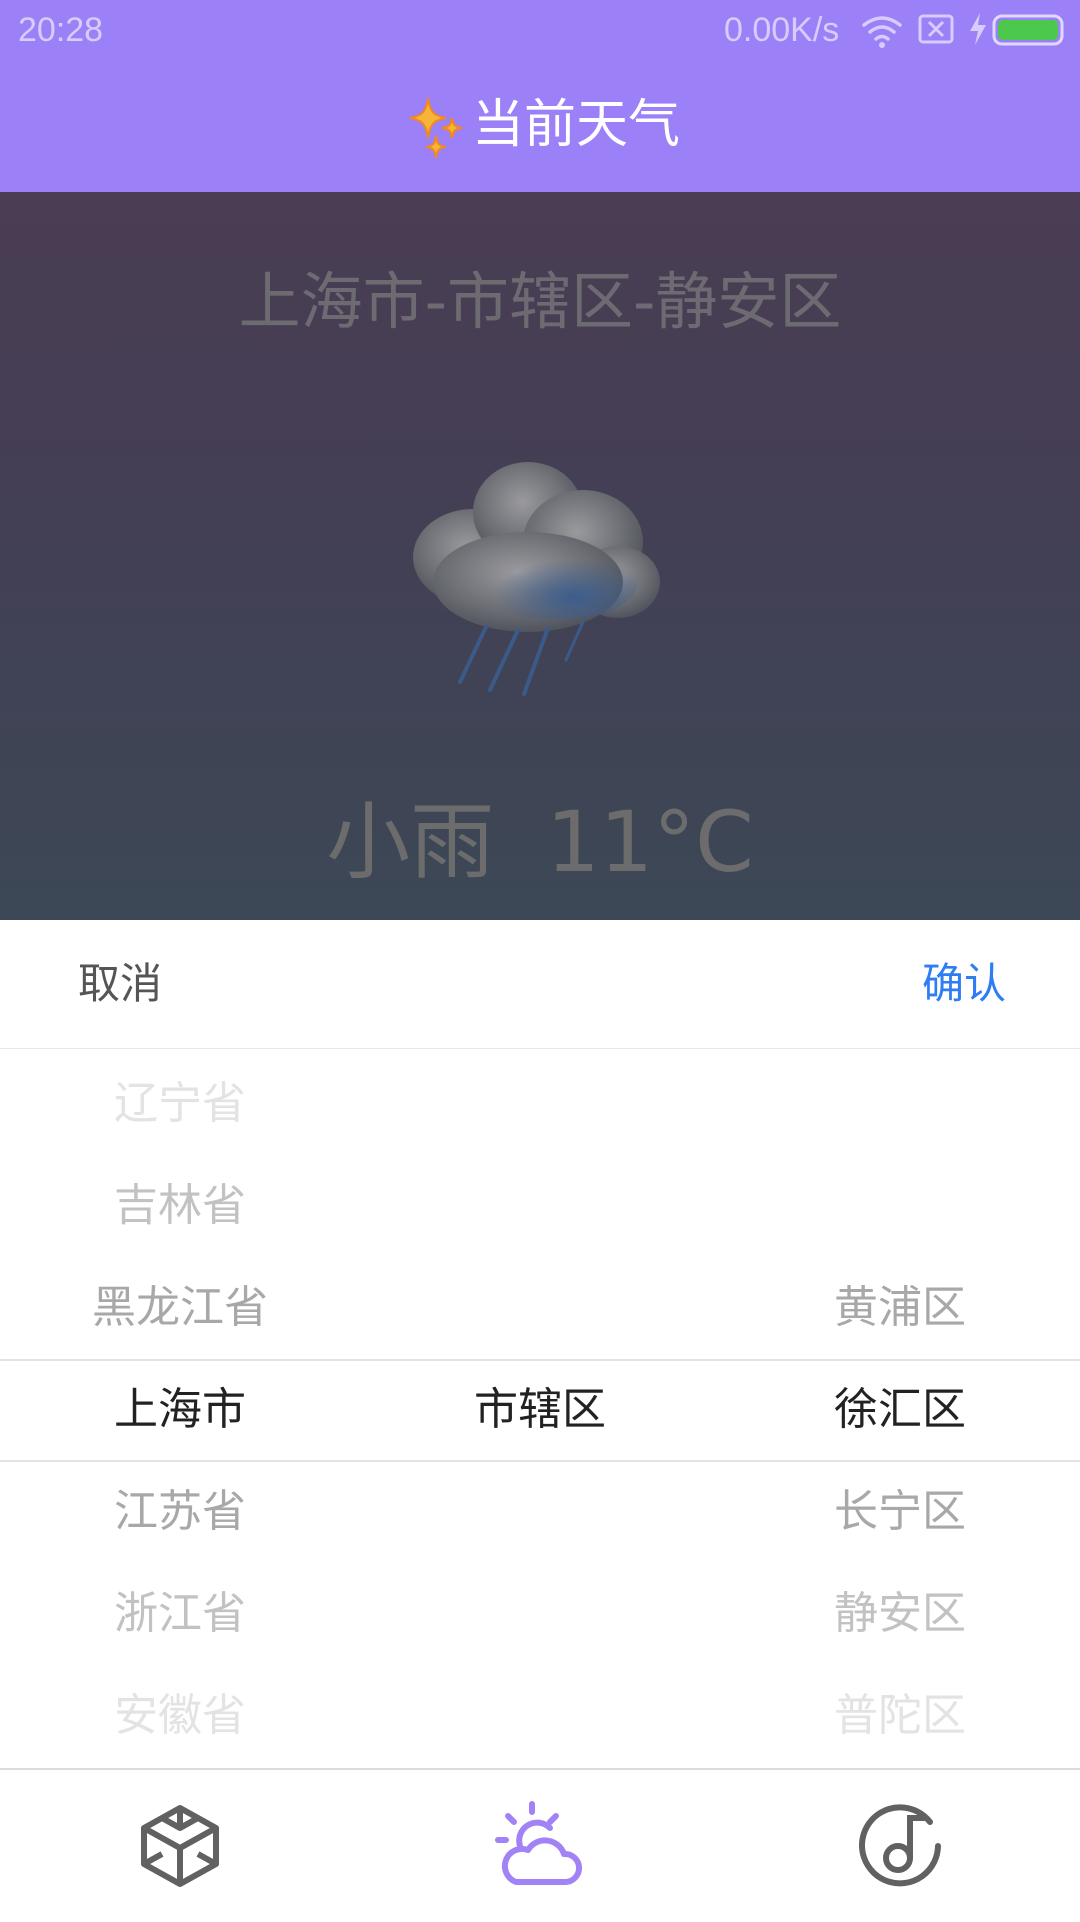 This screenshot has height=1922, width=1080. I want to click on district-option: 普陀区, so click(900, 1716).